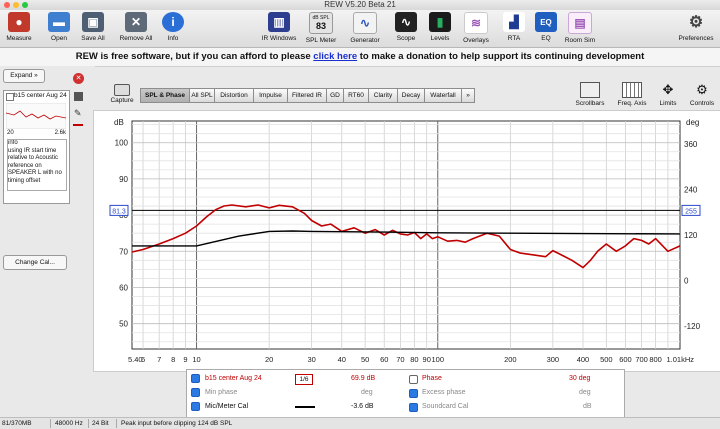  I want to click on overlays-label: Overlays, so click(476, 40).